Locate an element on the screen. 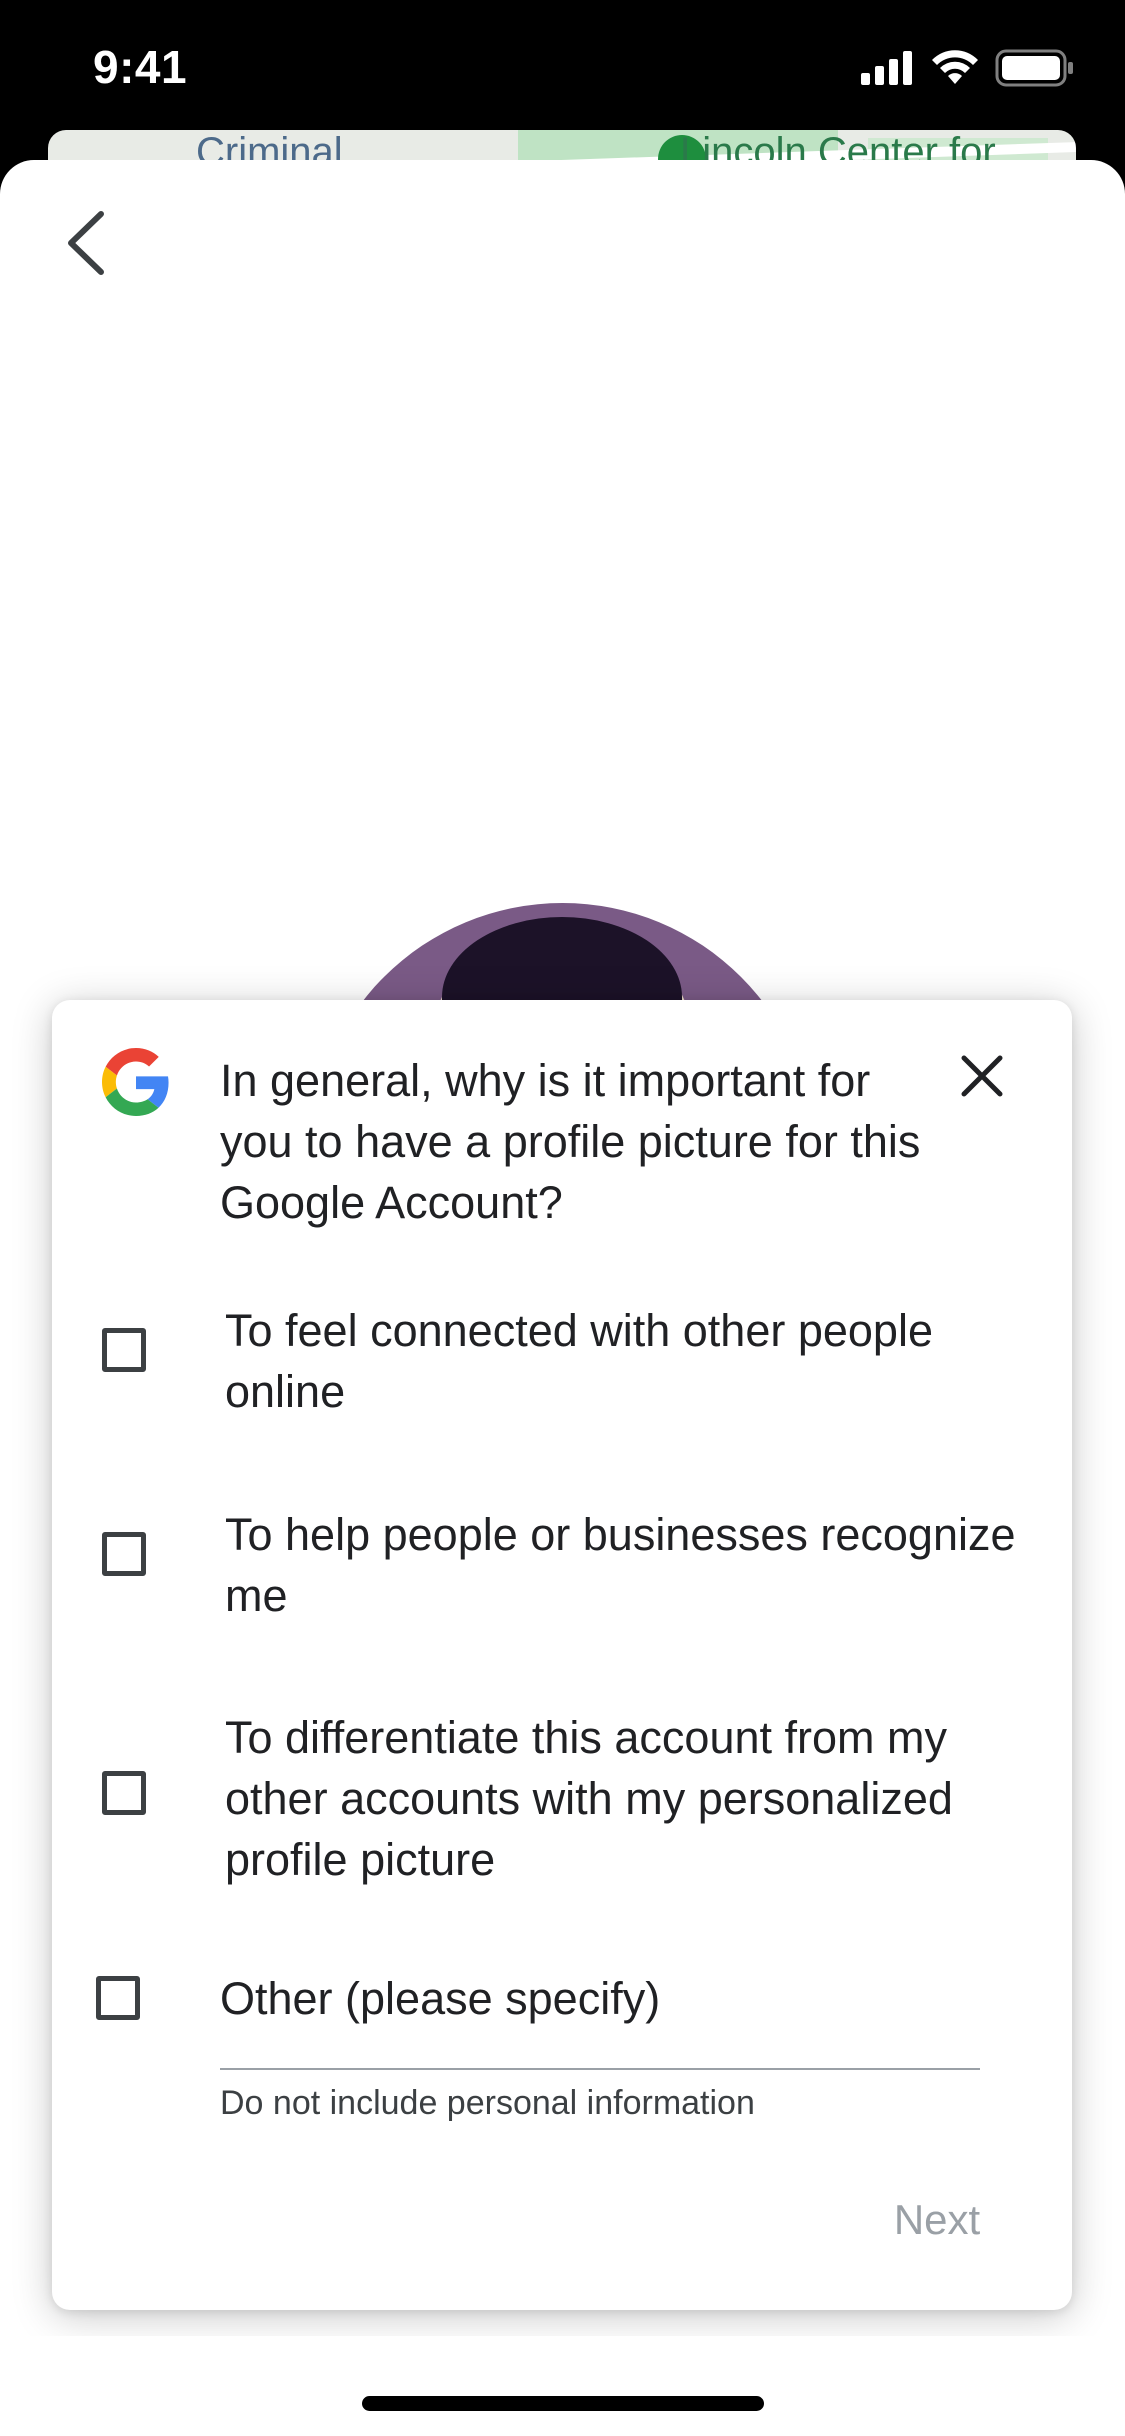  back-button is located at coordinates (85, 245).